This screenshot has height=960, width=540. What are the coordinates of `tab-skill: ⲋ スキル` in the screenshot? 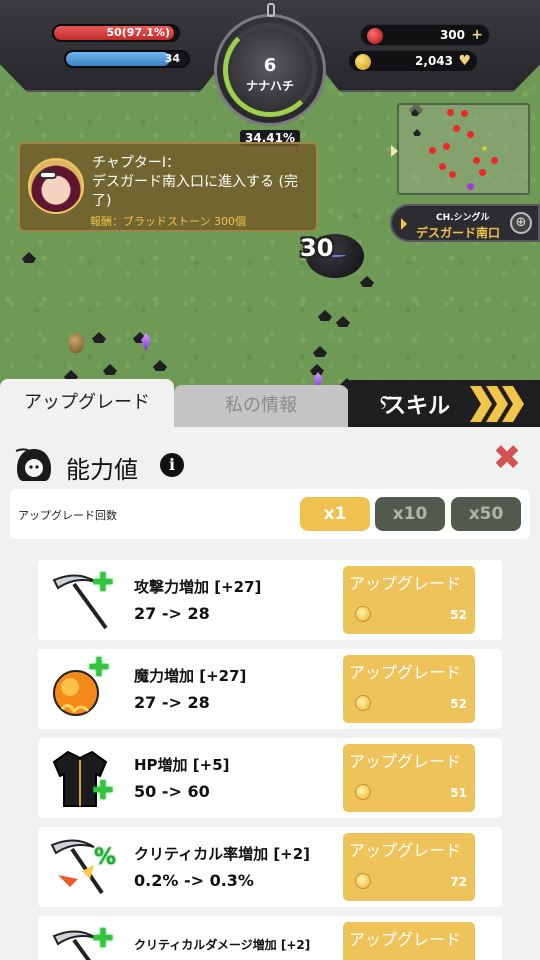 It's located at (444, 403).